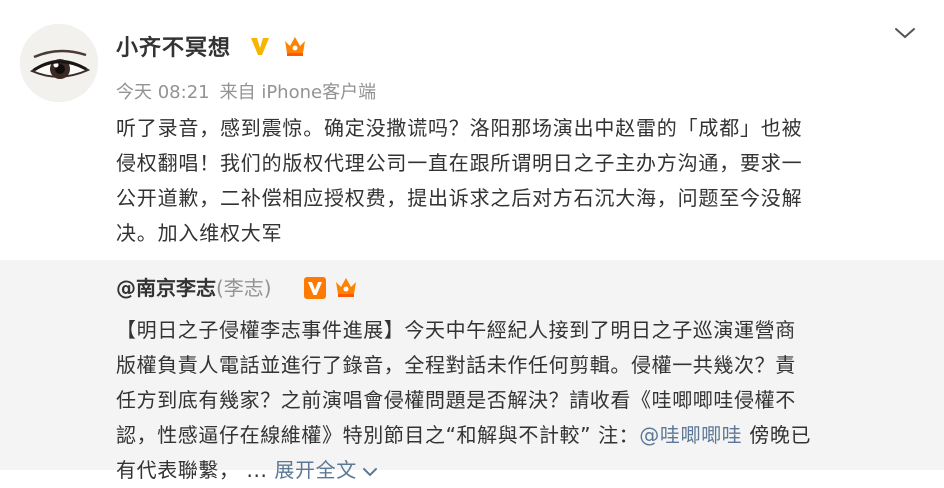 This screenshot has height=488, width=944. What do you see at coordinates (163, 92) in the screenshot?
I see `post-time: 今天 08:21` at bounding box center [163, 92].